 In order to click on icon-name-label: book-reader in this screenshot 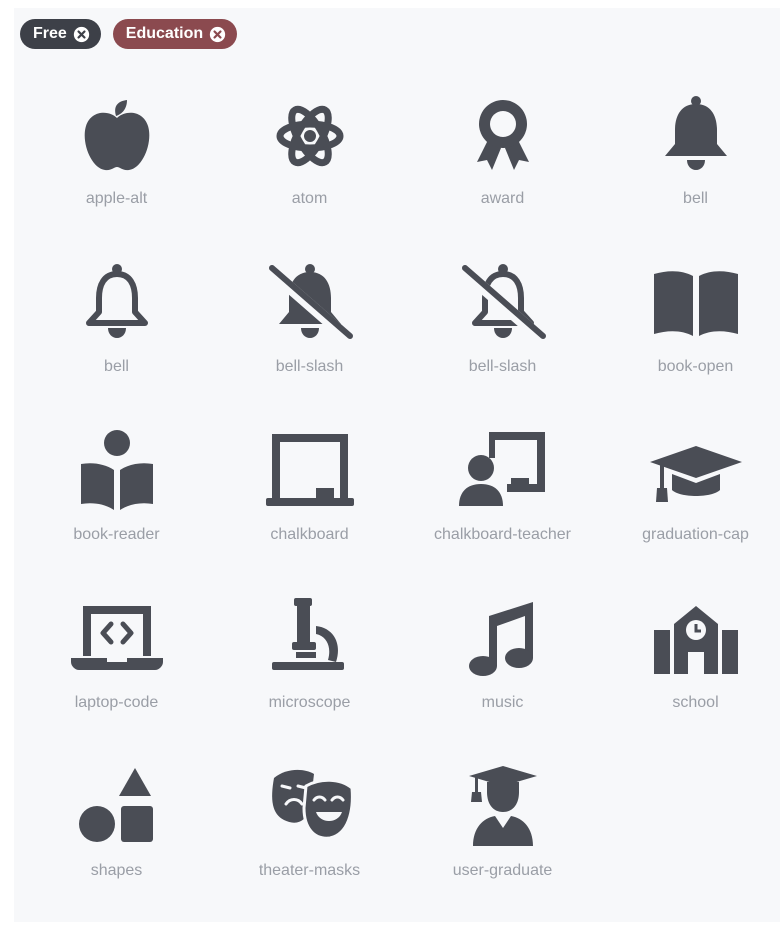, I will do `click(116, 534)`.